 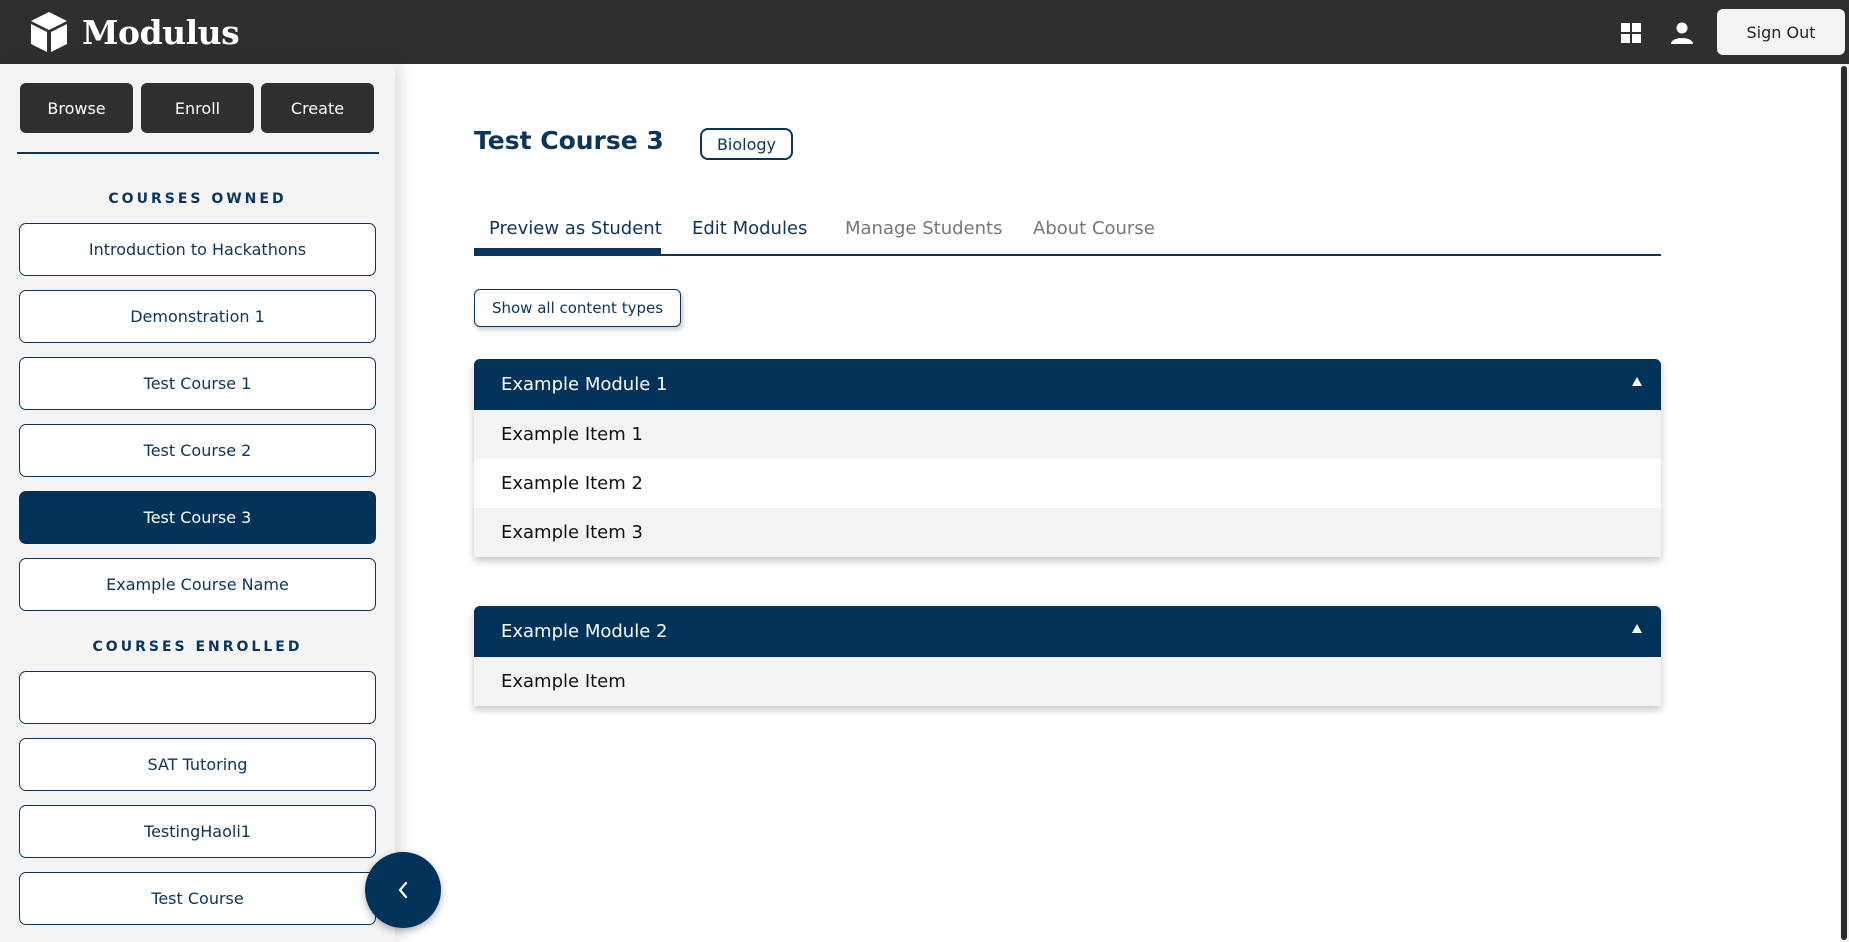 What do you see at coordinates (161, 32) in the screenshot?
I see `brand-name: Modulus` at bounding box center [161, 32].